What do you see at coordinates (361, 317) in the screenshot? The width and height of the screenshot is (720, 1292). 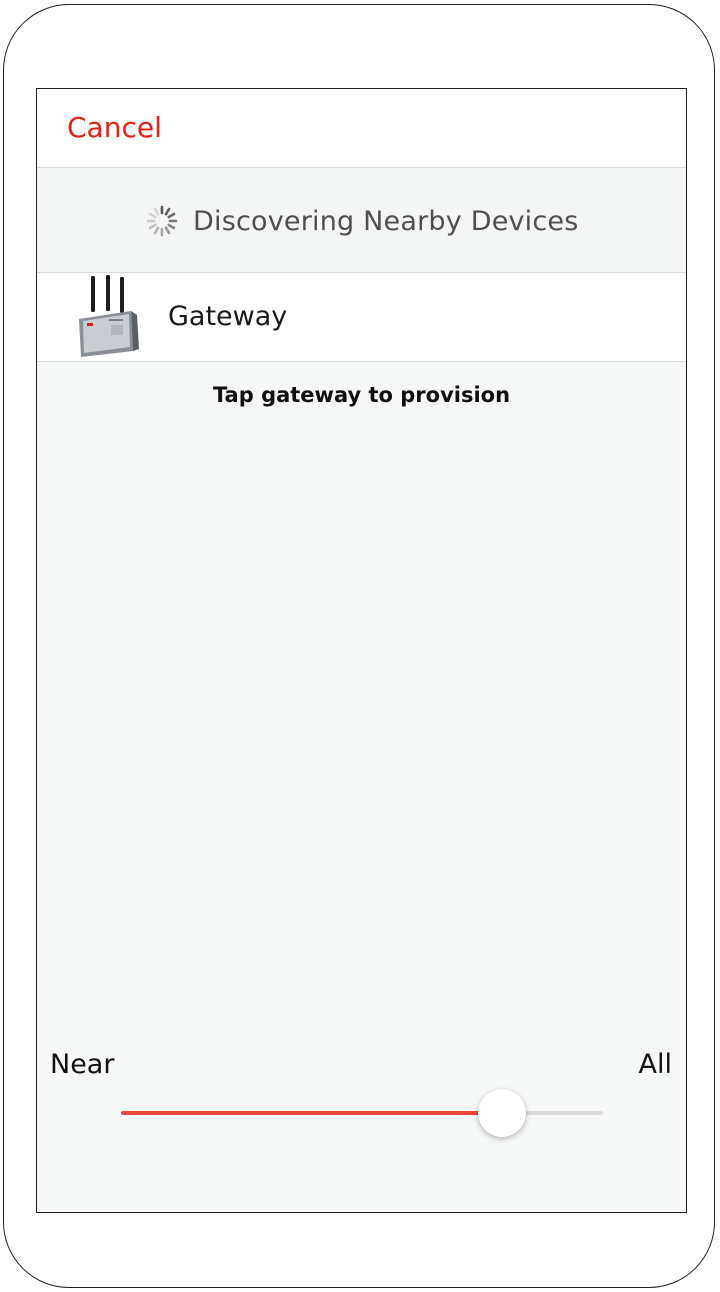 I see `device-row-gateway: Gateway` at bounding box center [361, 317].